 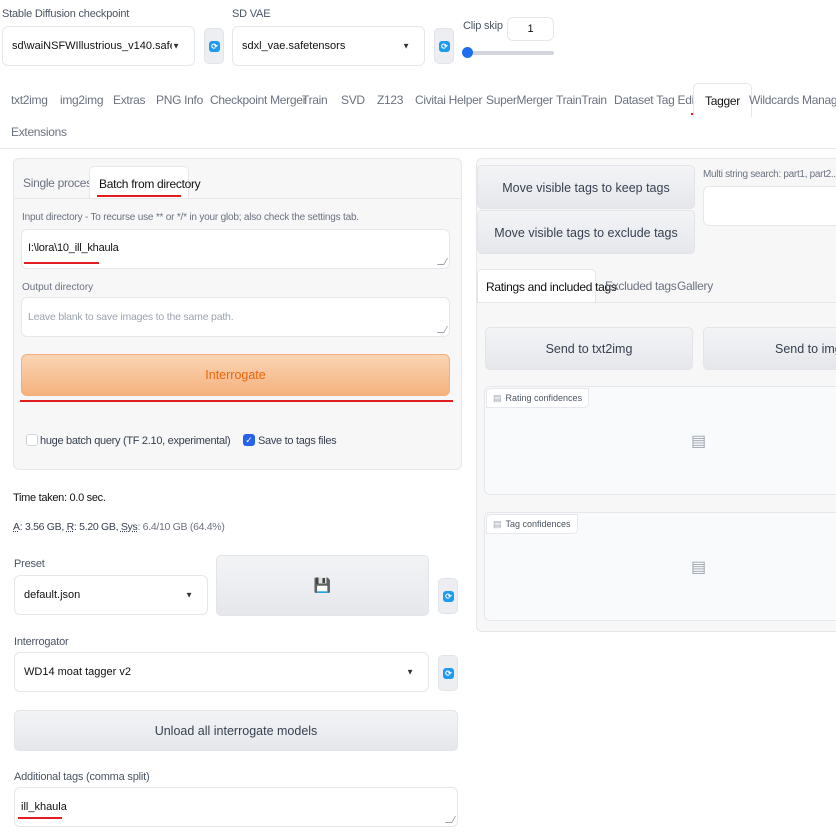 I want to click on save-preset-button: 💾, so click(x=322, y=585).